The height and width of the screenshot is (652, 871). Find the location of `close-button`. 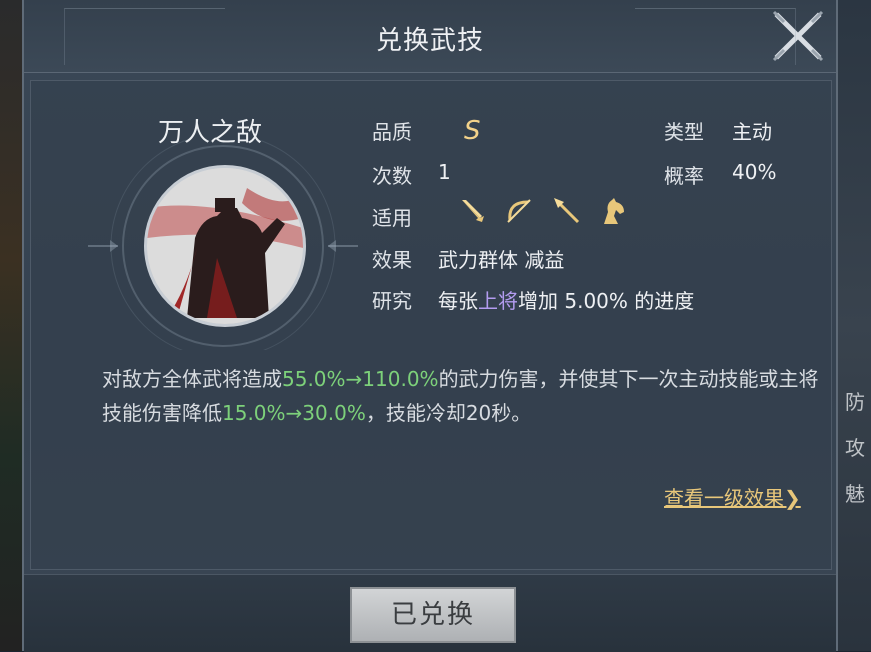

close-button is located at coordinates (798, 36).